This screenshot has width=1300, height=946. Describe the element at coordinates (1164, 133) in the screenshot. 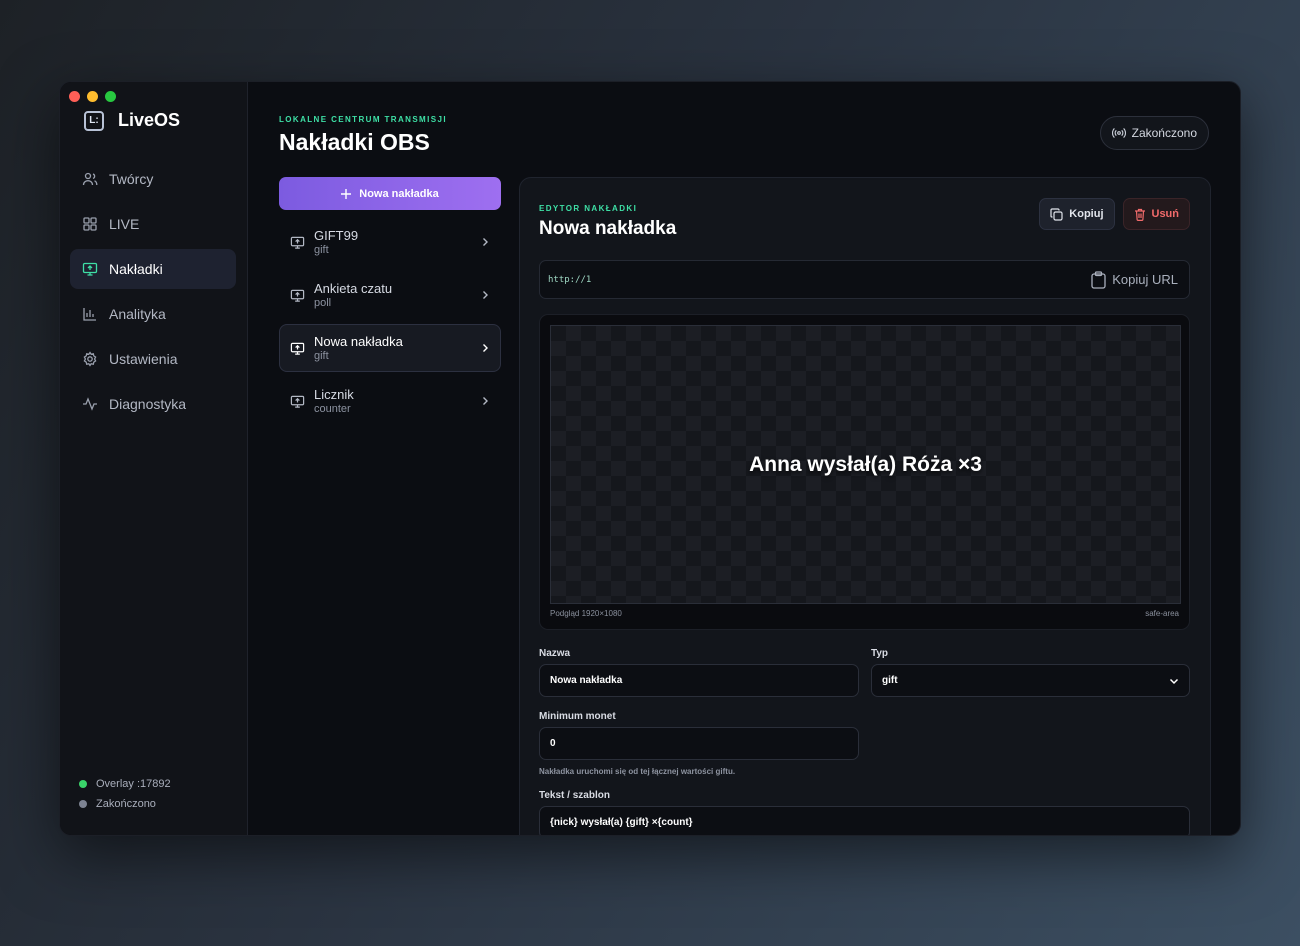

I see `stream-status-text: Zakończono` at that location.